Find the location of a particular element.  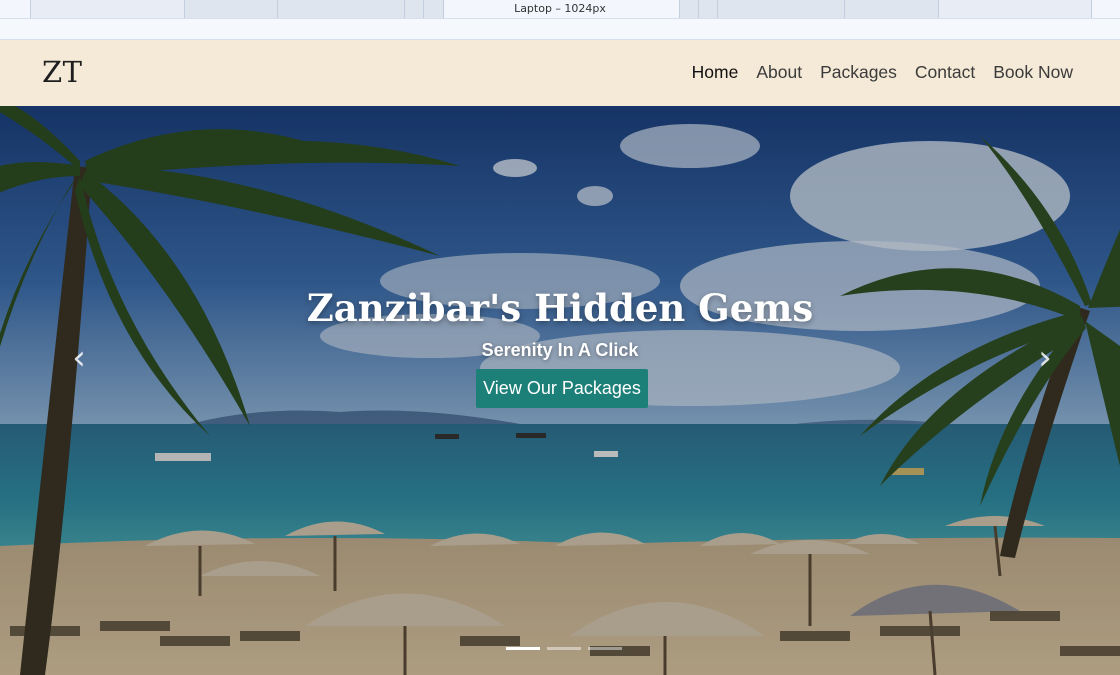

viewport-size-label: Laptop – 1024px is located at coordinates (560, 8).